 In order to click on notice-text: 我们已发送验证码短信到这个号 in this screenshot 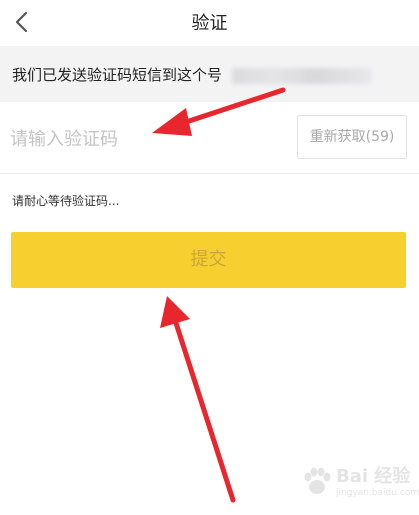, I will do `click(117, 75)`.